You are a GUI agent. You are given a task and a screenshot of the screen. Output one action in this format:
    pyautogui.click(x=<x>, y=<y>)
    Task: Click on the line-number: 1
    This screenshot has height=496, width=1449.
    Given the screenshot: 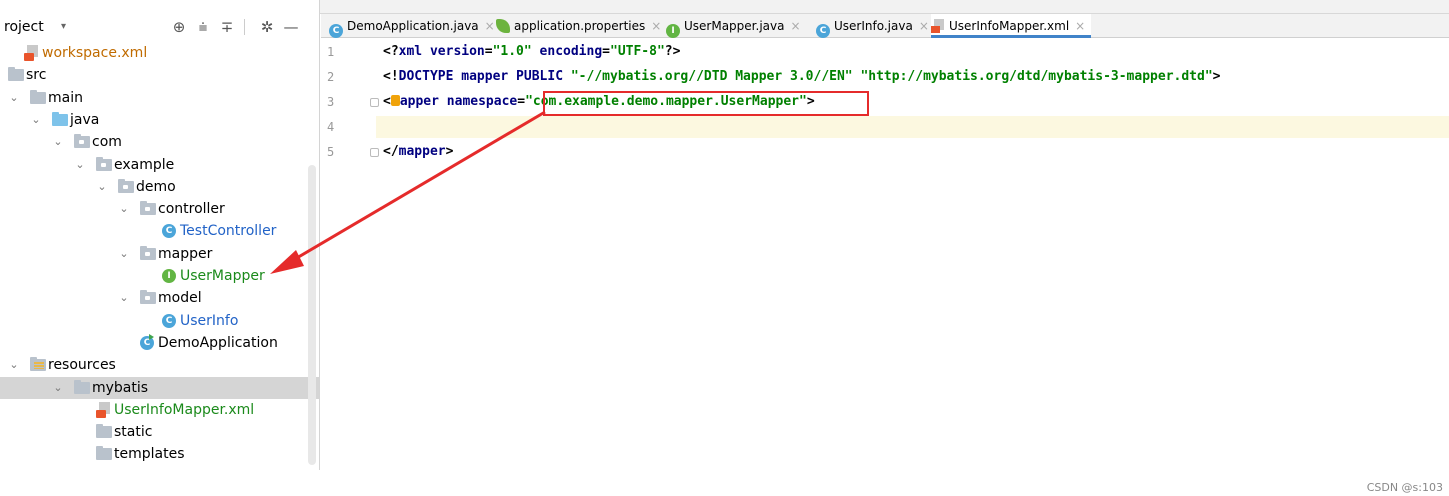 What is the action you would take?
    pyautogui.click(x=331, y=52)
    